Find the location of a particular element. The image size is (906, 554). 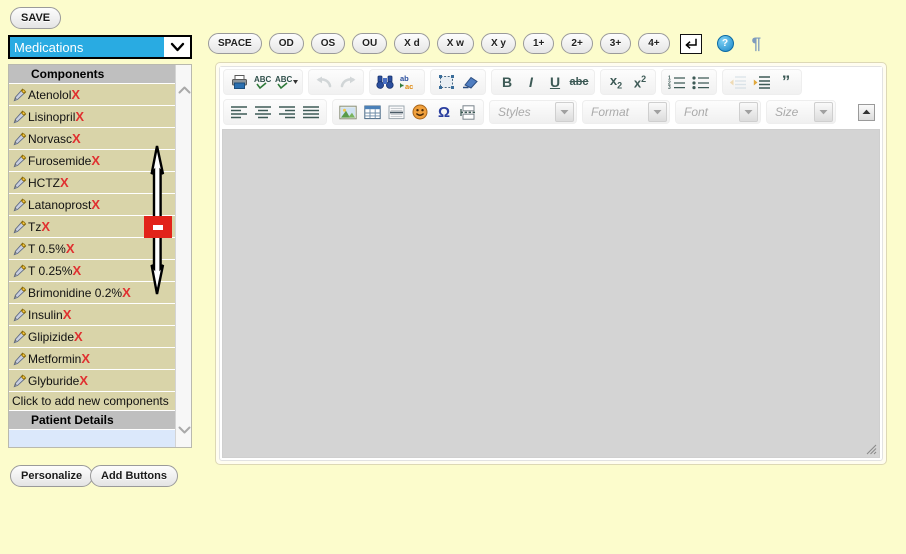

quick-button-1: 1+ is located at coordinates (538, 43).